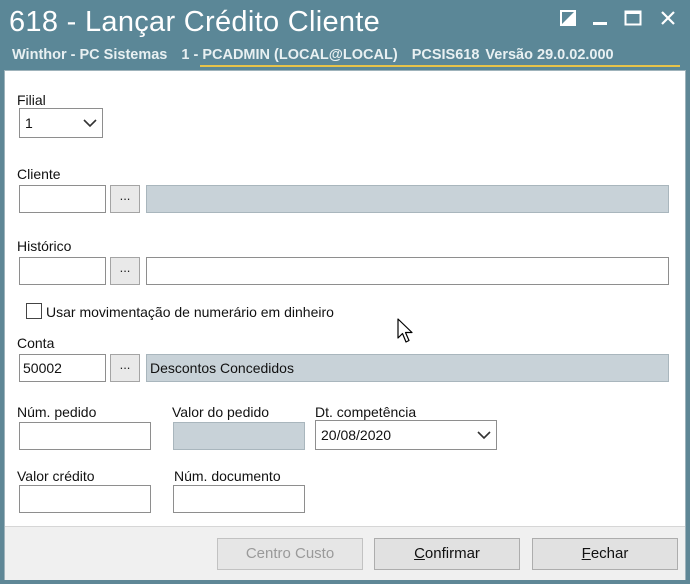  What do you see at coordinates (586, 553) in the screenshot?
I see `fechar-accelerator: F` at bounding box center [586, 553].